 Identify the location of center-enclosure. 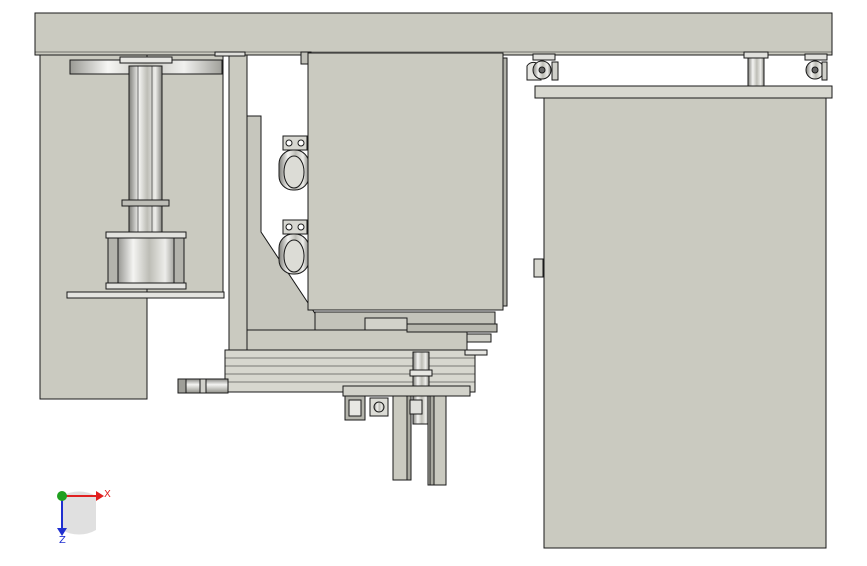
(405, 181).